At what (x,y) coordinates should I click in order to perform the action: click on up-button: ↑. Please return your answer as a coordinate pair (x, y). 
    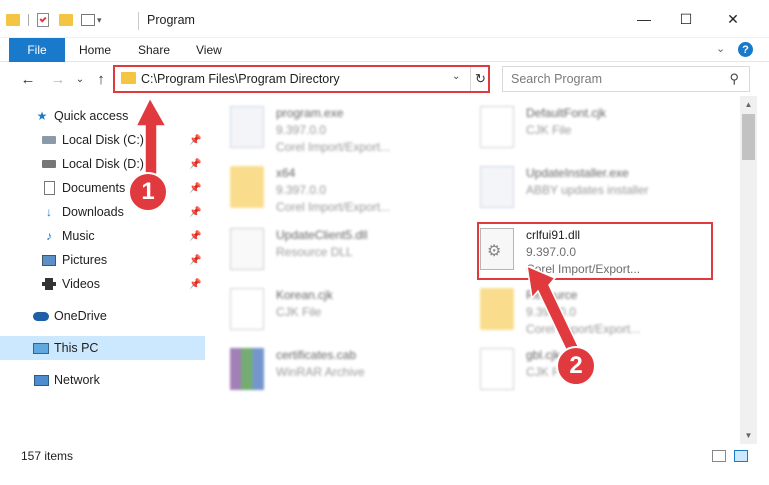
    Looking at the image, I should click on (101, 79).